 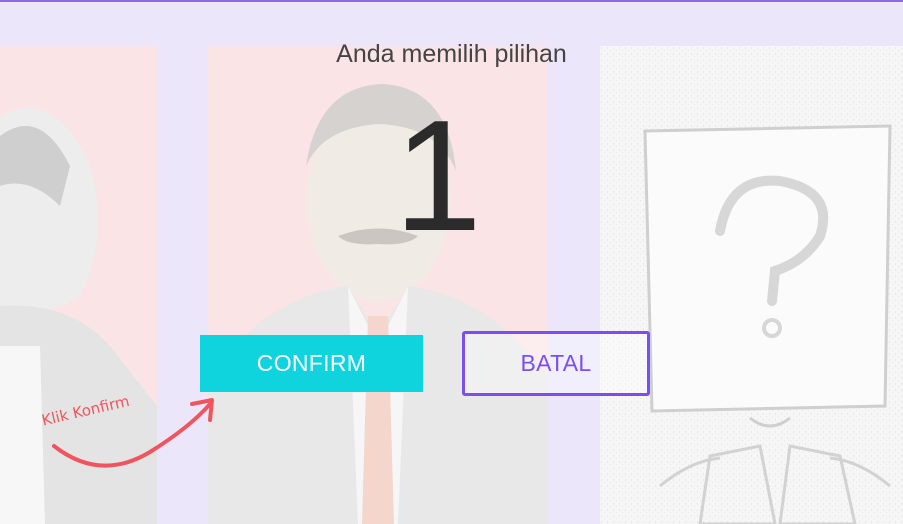 What do you see at coordinates (556, 363) in the screenshot?
I see `cancel-button: BATAL` at bounding box center [556, 363].